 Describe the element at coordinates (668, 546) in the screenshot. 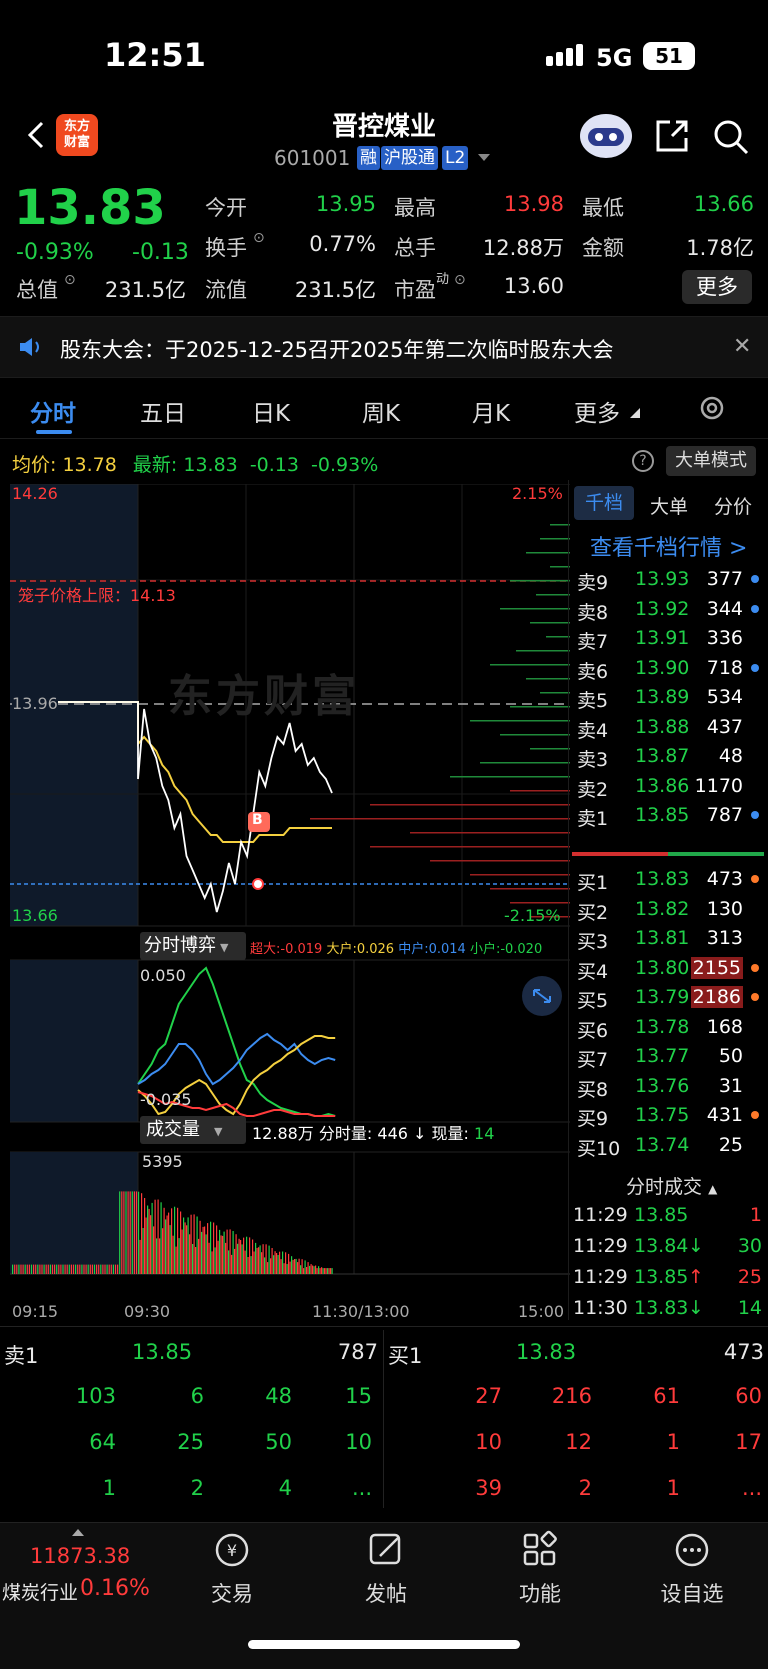

I see `depth-link: 查看千档行情 >` at that location.